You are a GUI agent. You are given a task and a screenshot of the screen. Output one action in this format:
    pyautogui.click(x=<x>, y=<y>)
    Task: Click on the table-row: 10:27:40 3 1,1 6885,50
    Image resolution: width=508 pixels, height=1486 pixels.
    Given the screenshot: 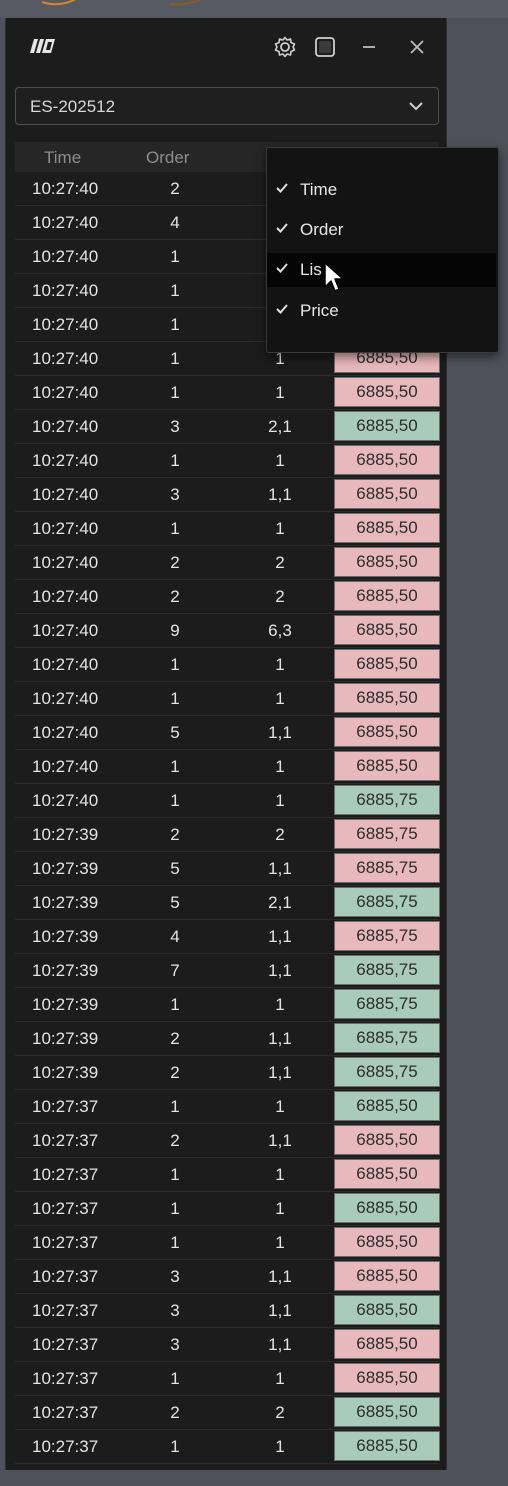 What is the action you would take?
    pyautogui.click(x=227, y=495)
    